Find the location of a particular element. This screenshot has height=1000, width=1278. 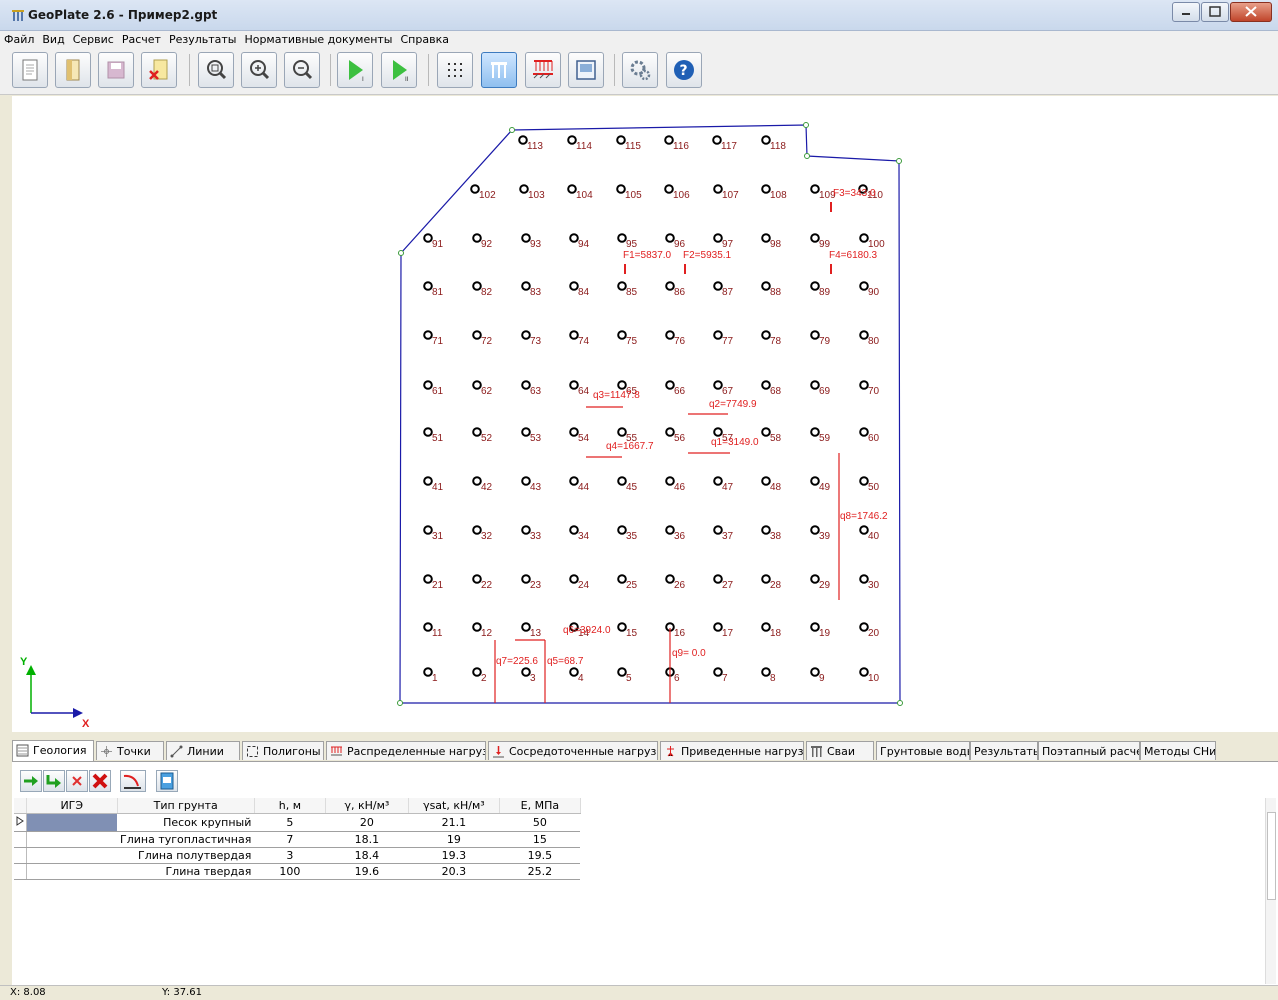

tab-stage-calc: Поэтапный расчет is located at coordinates (1089, 750).